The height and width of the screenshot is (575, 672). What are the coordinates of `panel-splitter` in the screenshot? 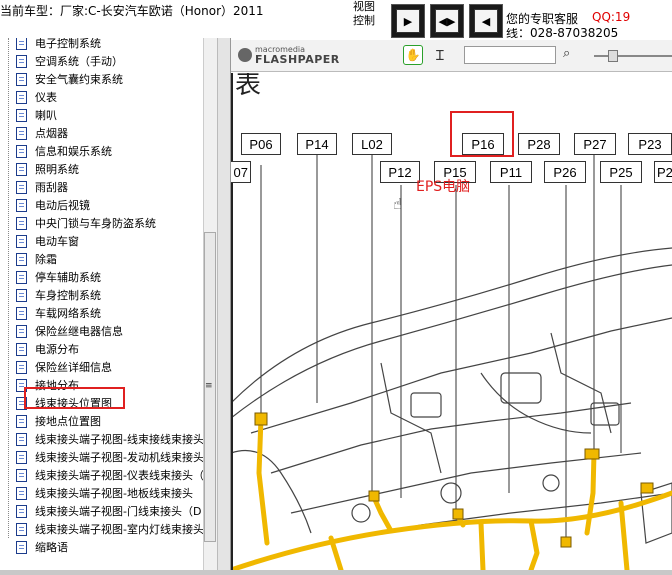 It's located at (224, 304).